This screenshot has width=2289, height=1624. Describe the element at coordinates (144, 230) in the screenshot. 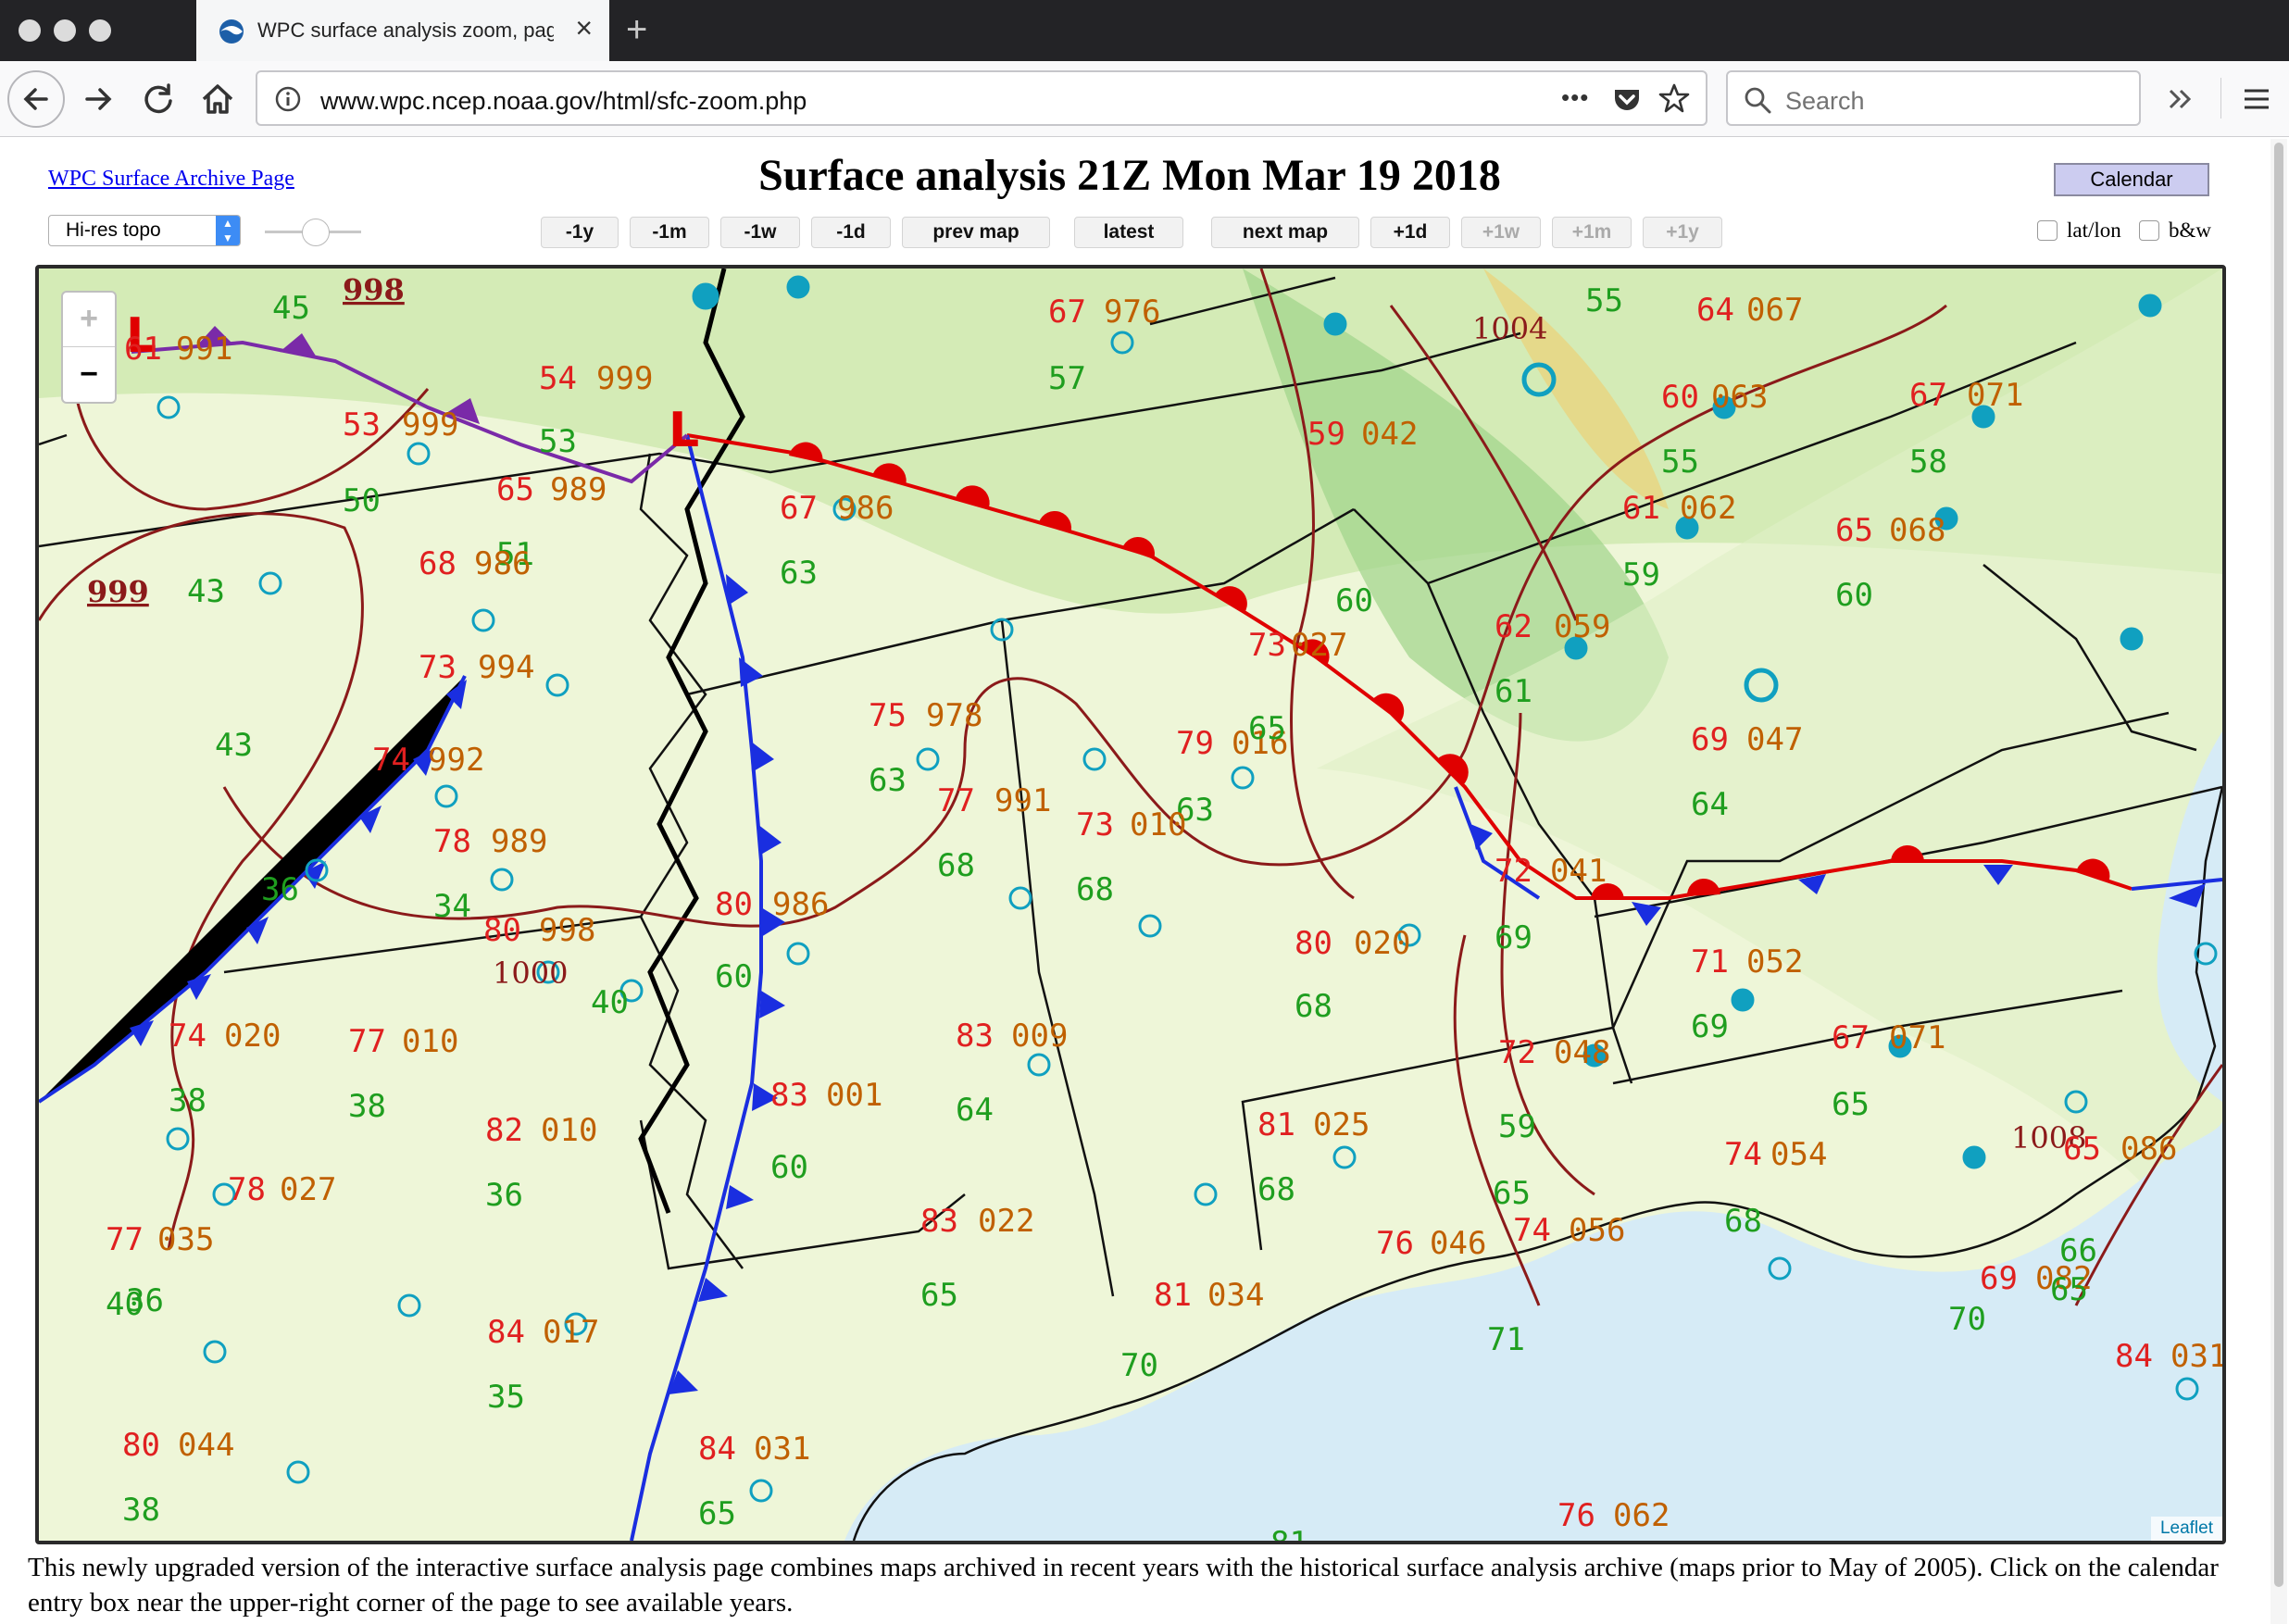

I see `layer-select: Hi-res topo ▲ ▼` at that location.